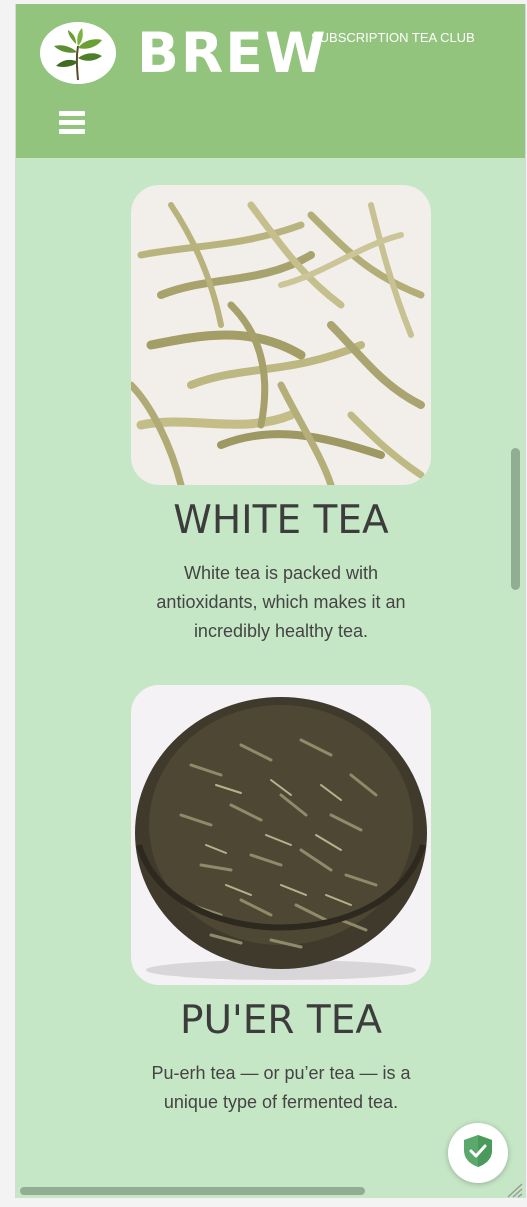 This screenshot has height=1207, width=527. Describe the element at coordinates (393, 37) in the screenshot. I see `brand-tagline: SUBSCRIPTION TEA CLUB` at that location.